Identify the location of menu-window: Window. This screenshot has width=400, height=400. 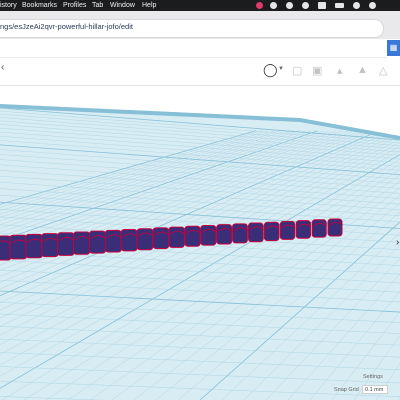
(122, 5).